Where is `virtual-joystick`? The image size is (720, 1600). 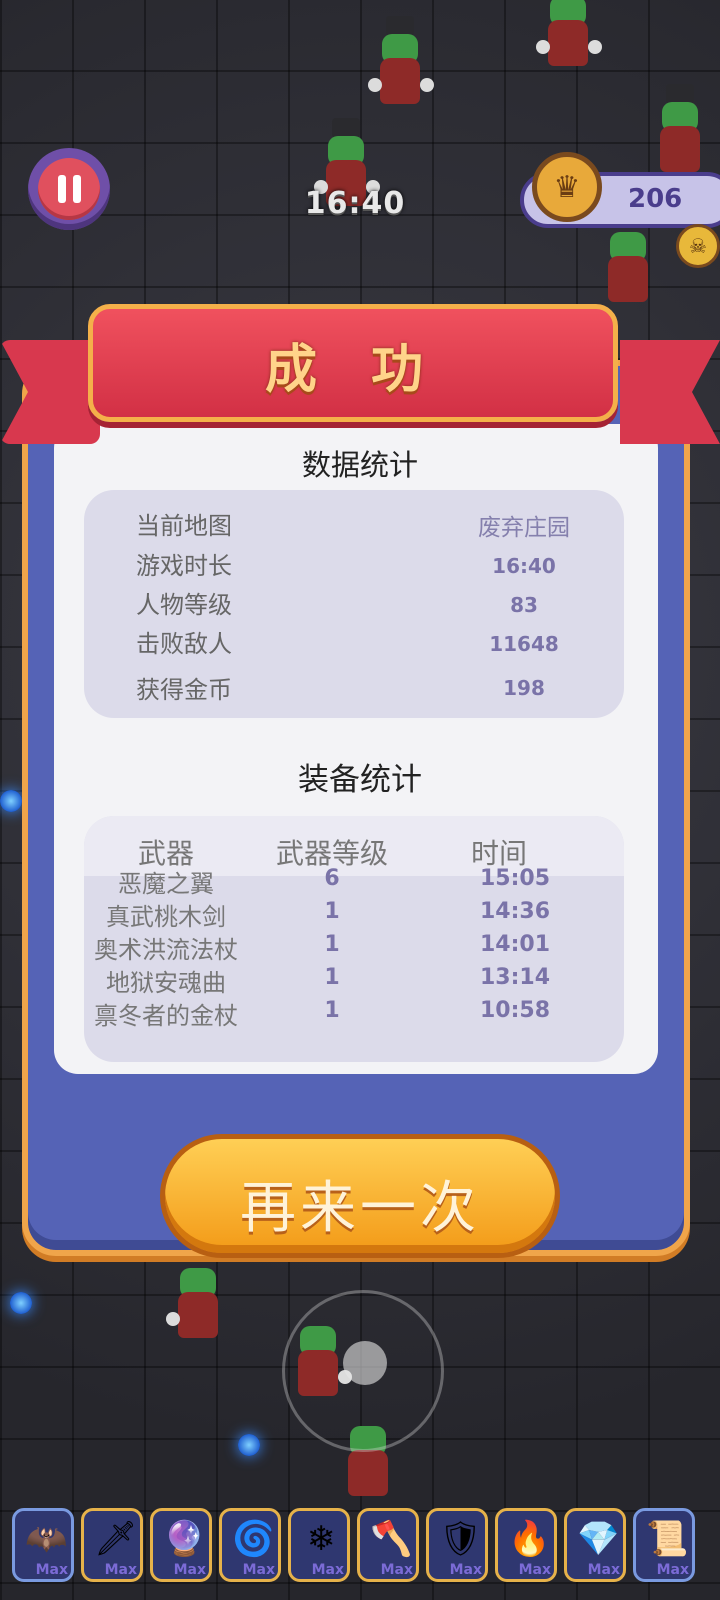
virtual-joystick is located at coordinates (363, 1371).